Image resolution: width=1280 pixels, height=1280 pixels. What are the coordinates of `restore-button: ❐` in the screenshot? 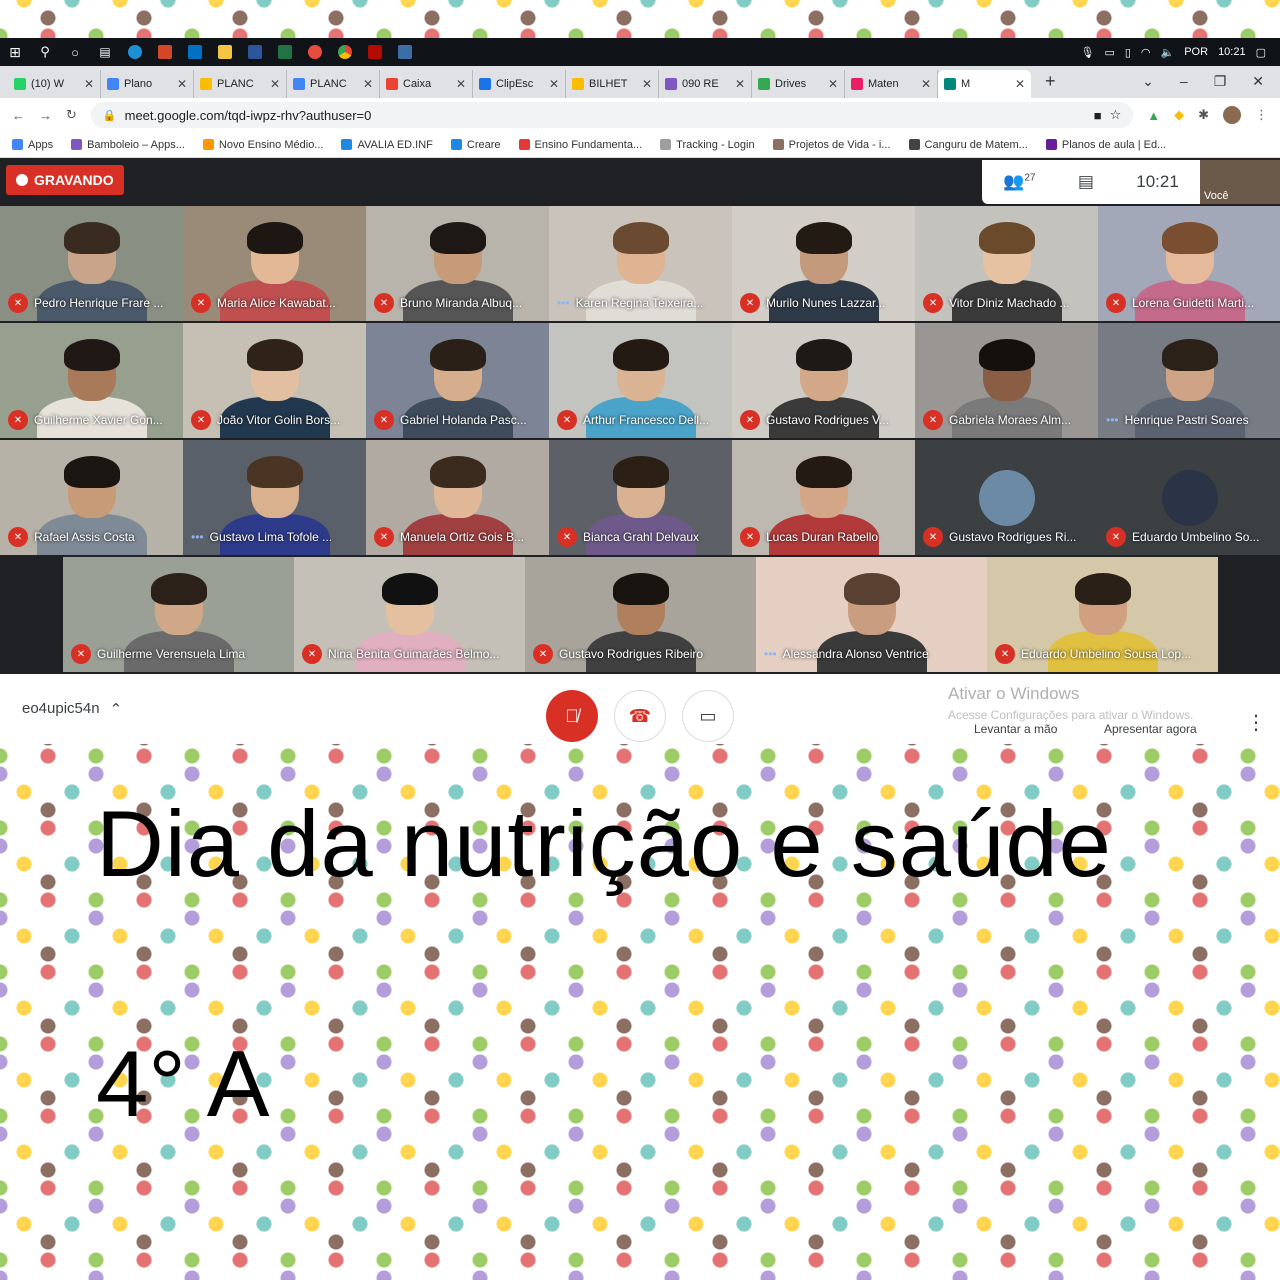 It's located at (1220, 81).